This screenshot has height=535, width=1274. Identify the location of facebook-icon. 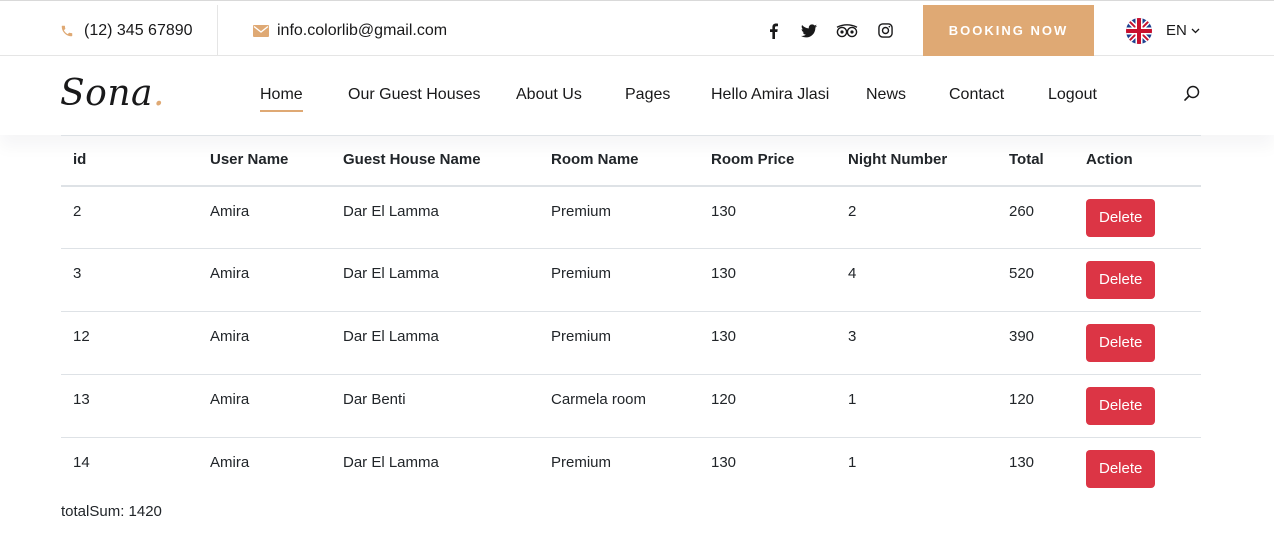
(773, 31).